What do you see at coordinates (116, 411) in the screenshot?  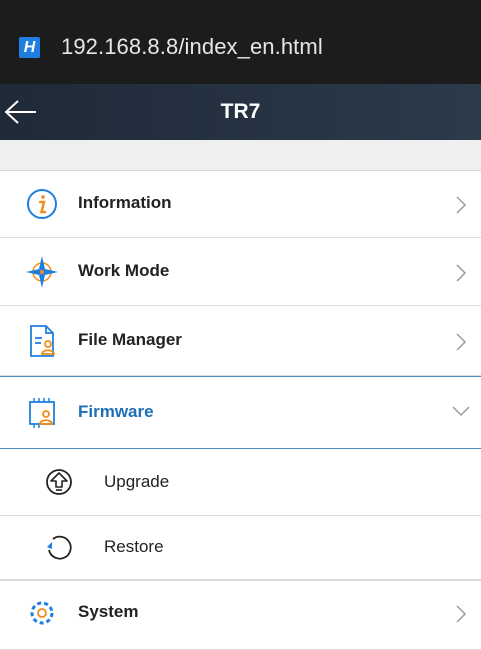 I see `menu-item-label: Firmware` at bounding box center [116, 411].